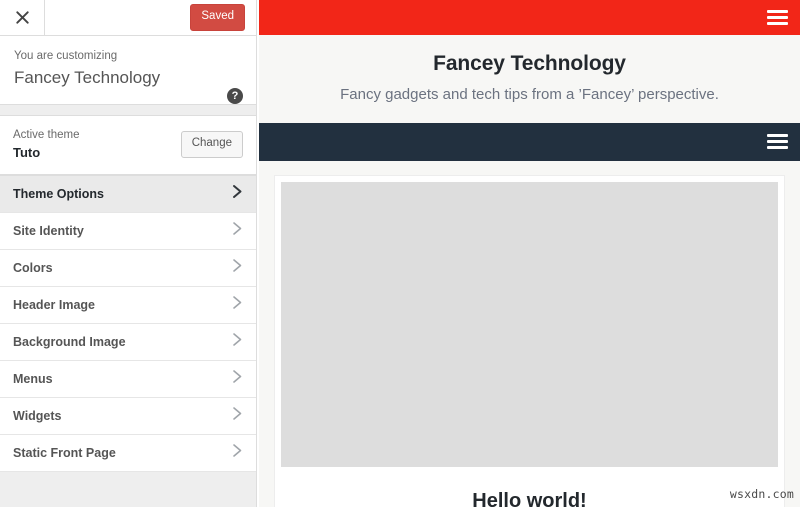  I want to click on sidebar-item-colors: Colors, so click(128, 269).